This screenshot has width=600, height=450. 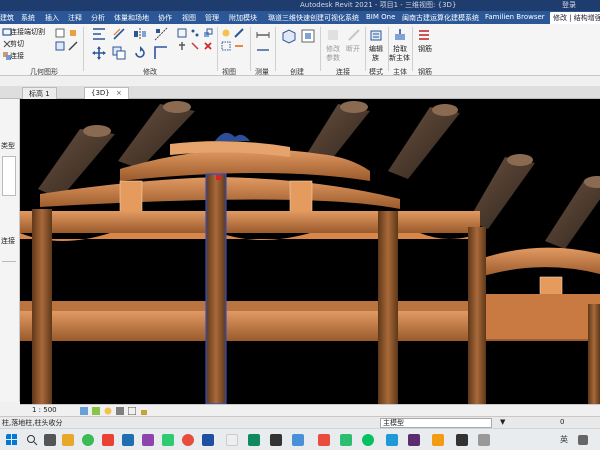 I want to click on tab-collaborate: 协作, so click(x=165, y=18).